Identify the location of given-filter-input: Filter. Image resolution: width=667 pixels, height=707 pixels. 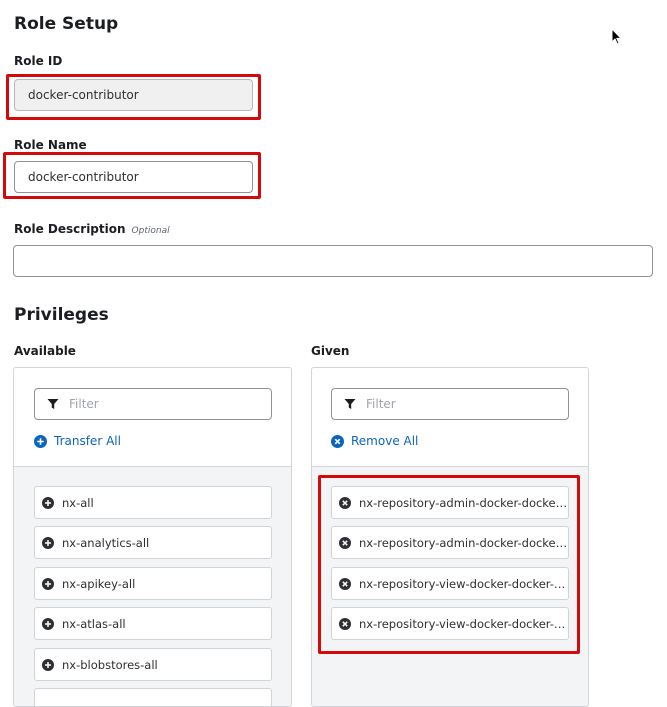
(450, 404).